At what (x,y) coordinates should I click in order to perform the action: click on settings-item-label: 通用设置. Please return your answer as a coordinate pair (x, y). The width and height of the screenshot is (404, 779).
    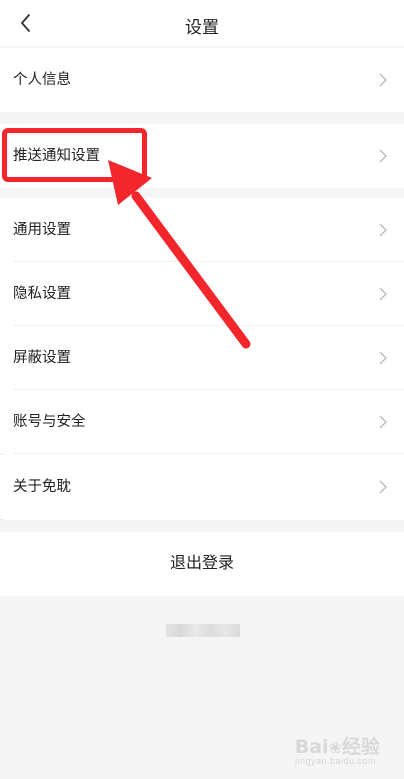
    Looking at the image, I should click on (42, 230).